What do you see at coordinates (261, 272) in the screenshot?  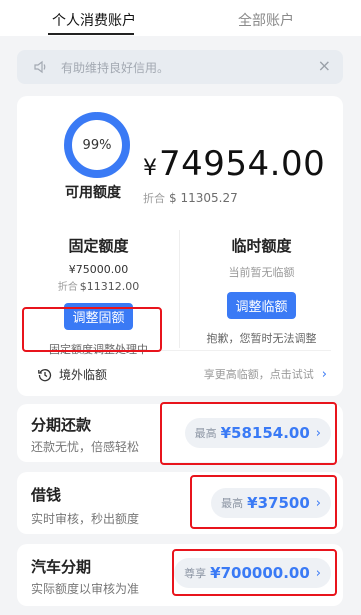 I see `temp-limit-status: 当前暂无临额` at bounding box center [261, 272].